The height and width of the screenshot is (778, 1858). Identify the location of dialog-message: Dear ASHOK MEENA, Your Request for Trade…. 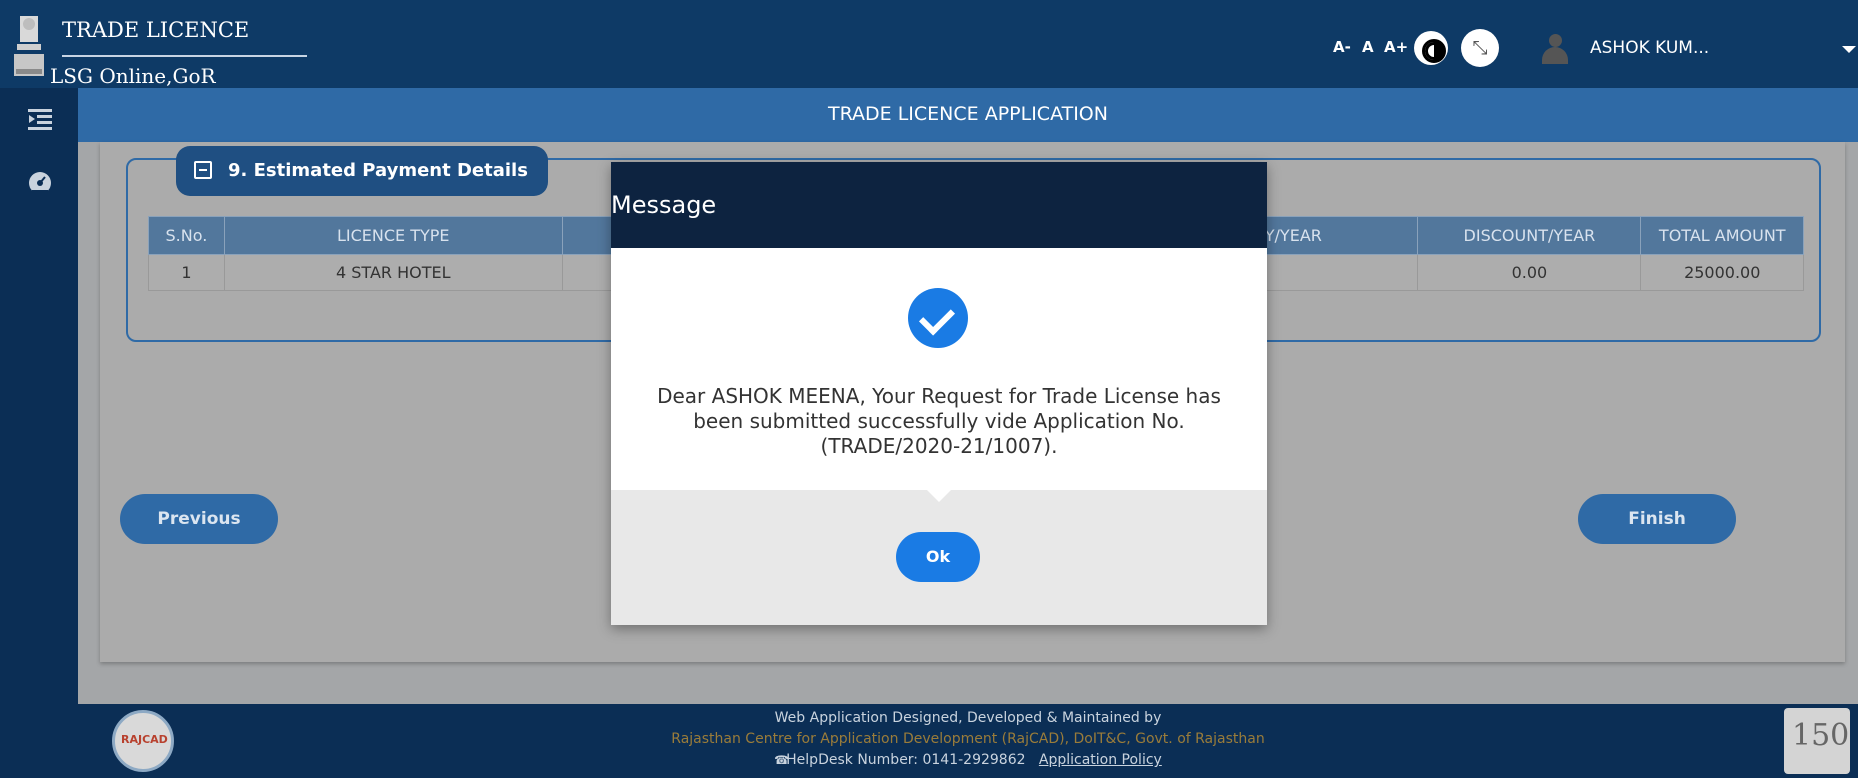
(939, 421).